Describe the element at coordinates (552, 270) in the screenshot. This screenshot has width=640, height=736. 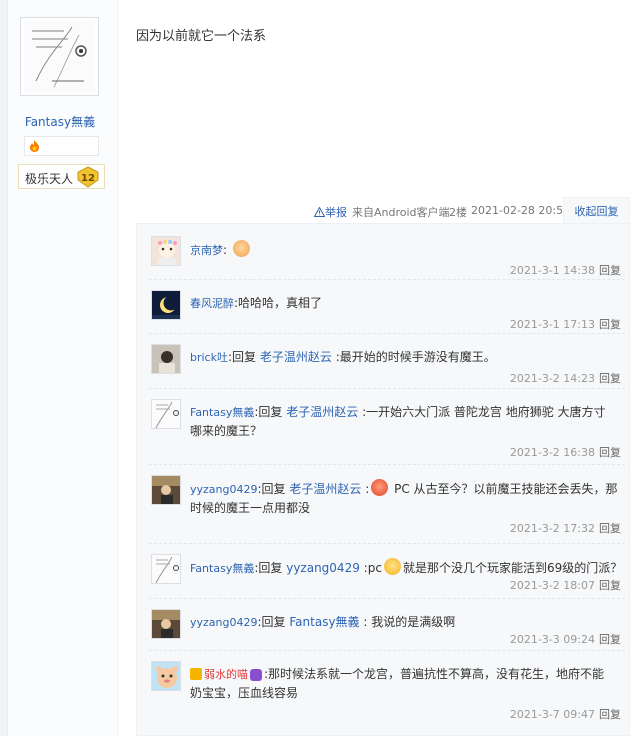
I see `reply-time: 2021-3-1 14:38` at that location.